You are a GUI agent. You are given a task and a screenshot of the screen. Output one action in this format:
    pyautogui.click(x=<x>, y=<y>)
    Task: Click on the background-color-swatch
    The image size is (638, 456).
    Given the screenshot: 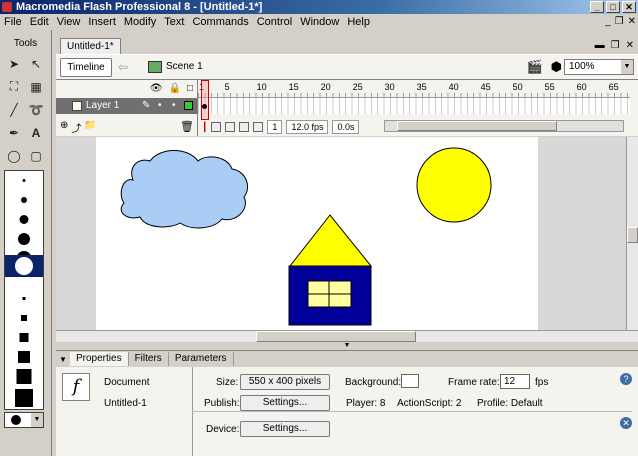 What is the action you would take?
    pyautogui.click(x=410, y=381)
    